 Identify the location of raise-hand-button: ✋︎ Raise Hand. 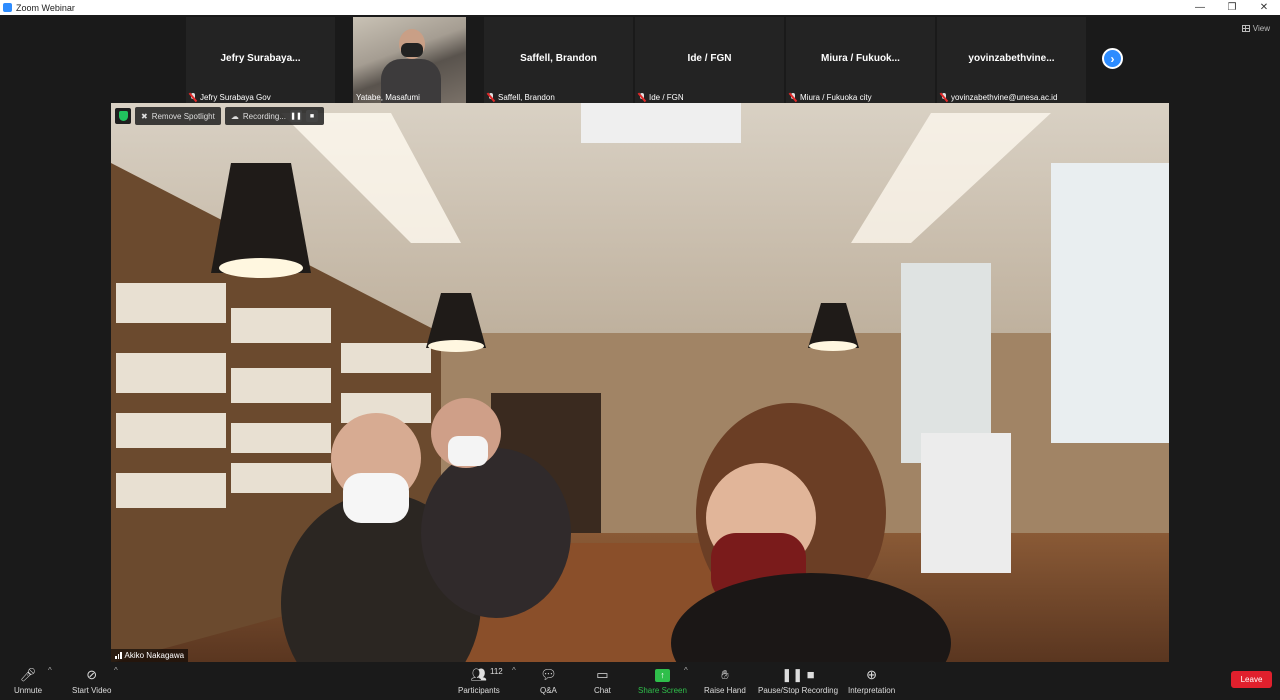
(725, 680).